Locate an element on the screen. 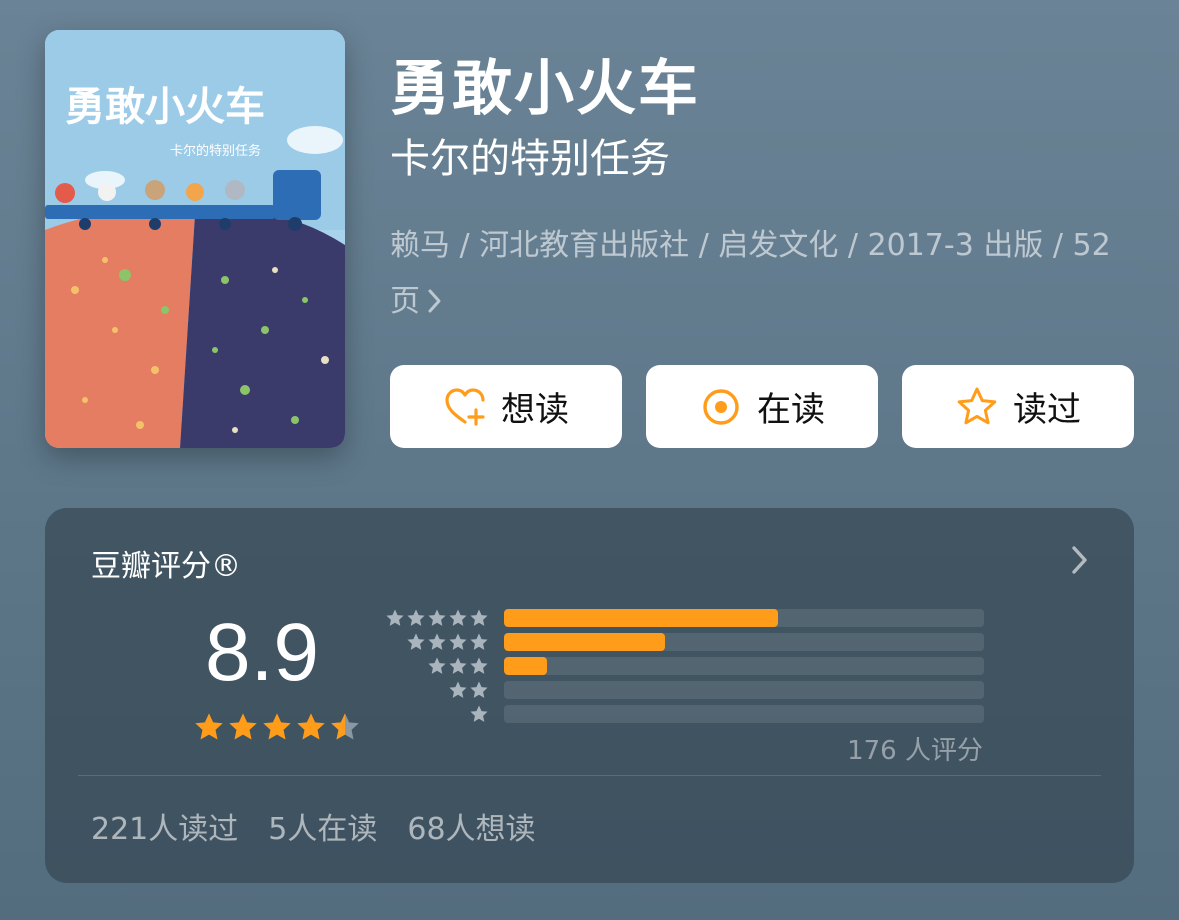 Image resolution: width=1179 pixels, height=920 pixels. reading-button: 在读 is located at coordinates (762, 406).